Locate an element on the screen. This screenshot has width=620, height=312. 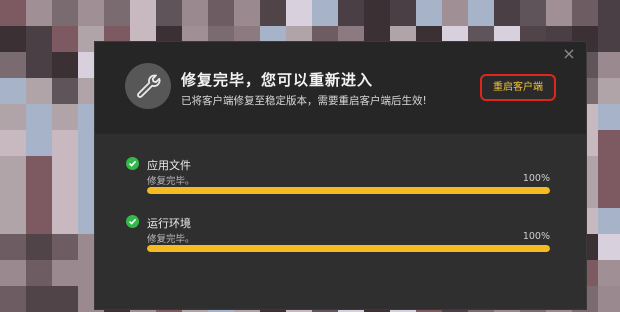
restart-client-button: 重启客户端 is located at coordinates (518, 87).